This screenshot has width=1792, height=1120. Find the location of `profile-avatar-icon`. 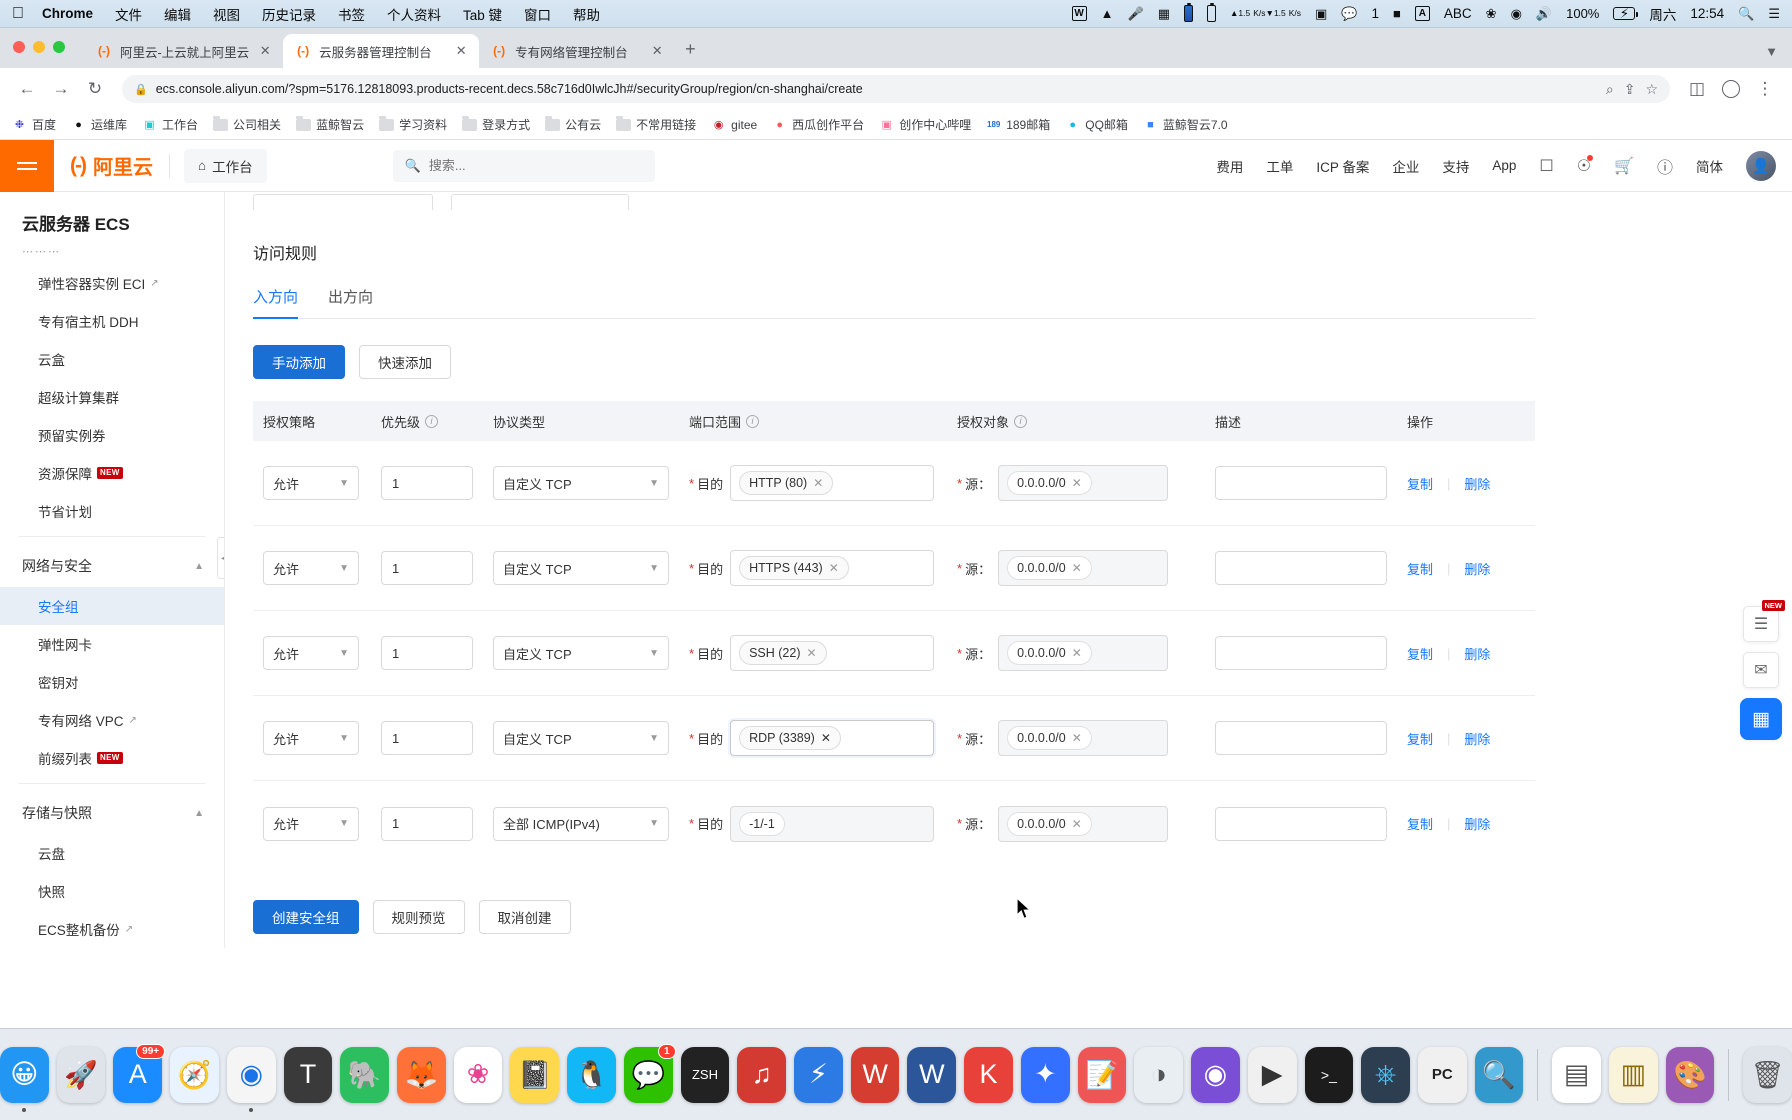

profile-avatar-icon is located at coordinates (1731, 89).